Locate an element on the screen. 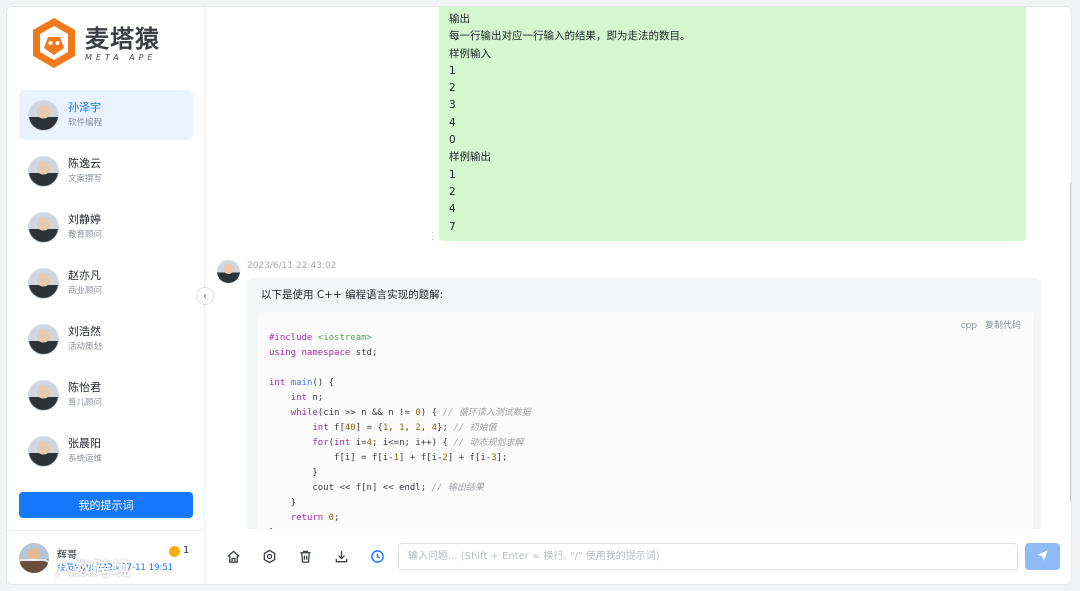 This screenshot has height=591, width=1080. home-icon is located at coordinates (233, 556).